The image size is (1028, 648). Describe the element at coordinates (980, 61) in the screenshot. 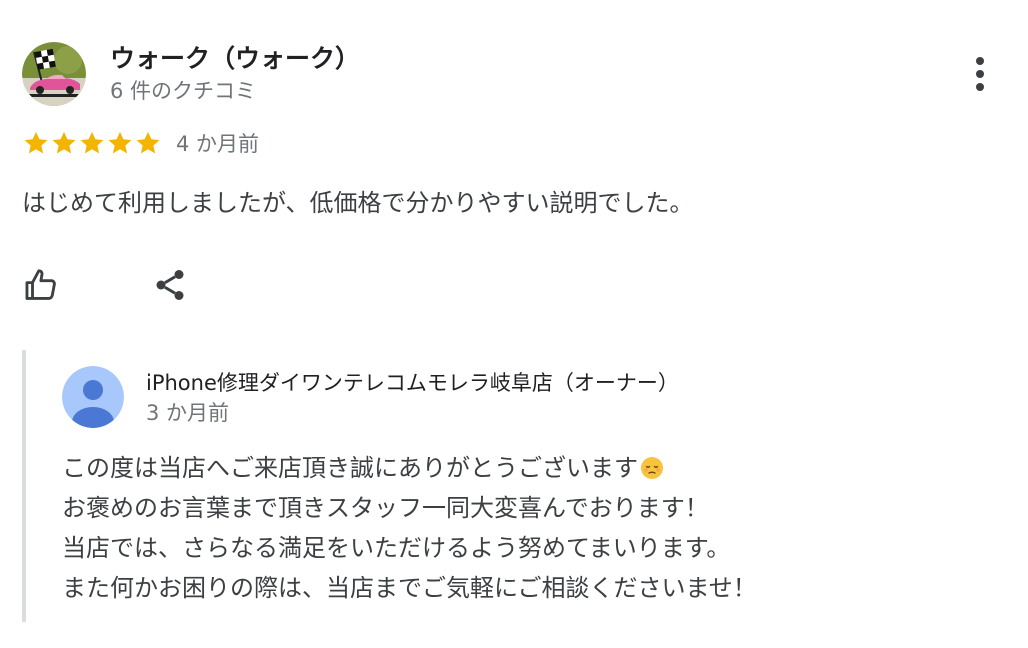

I see `more-vert-icon` at that location.